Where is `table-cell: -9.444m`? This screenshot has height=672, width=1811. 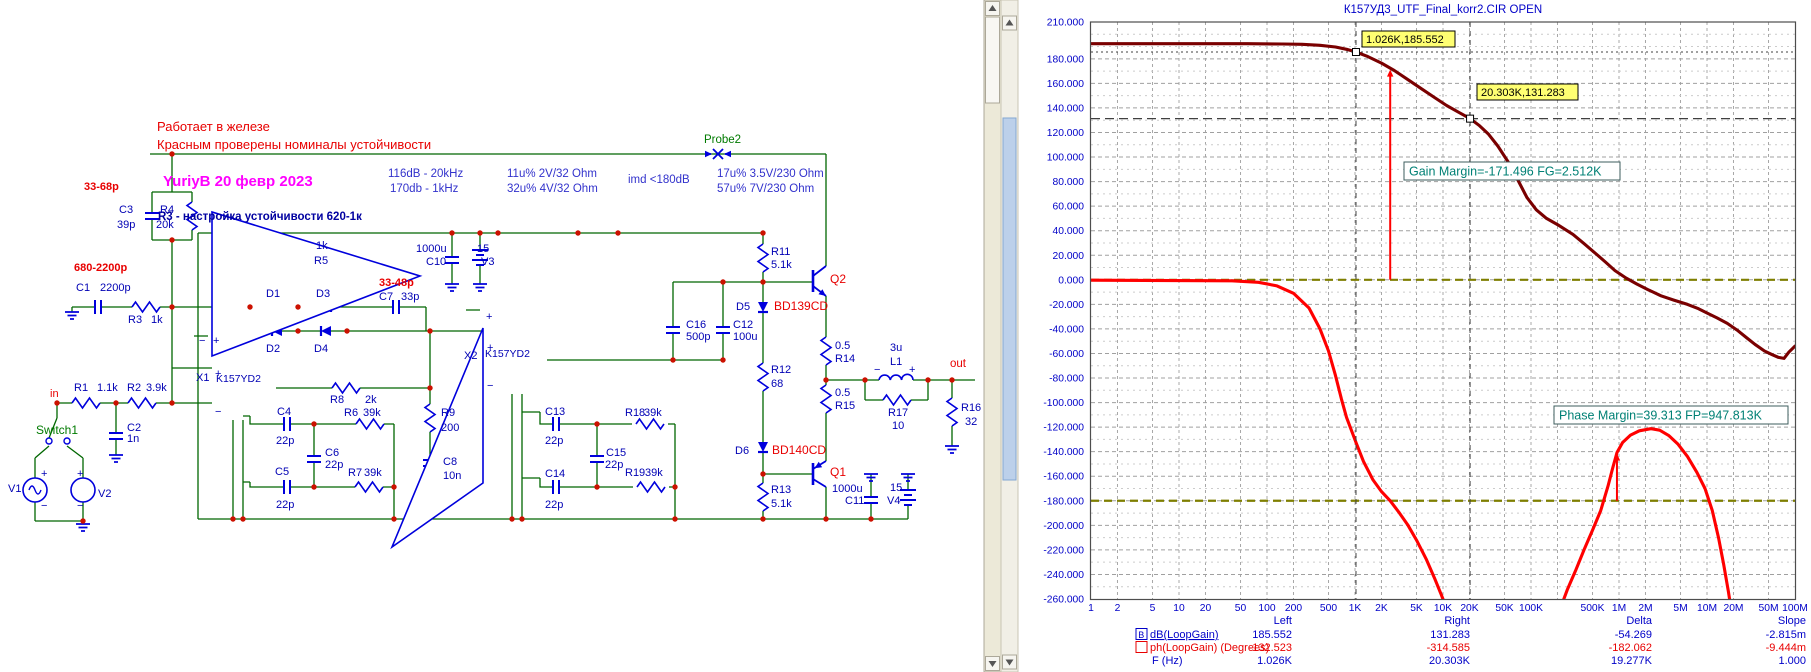
table-cell: -9.444m is located at coordinates (1786, 648).